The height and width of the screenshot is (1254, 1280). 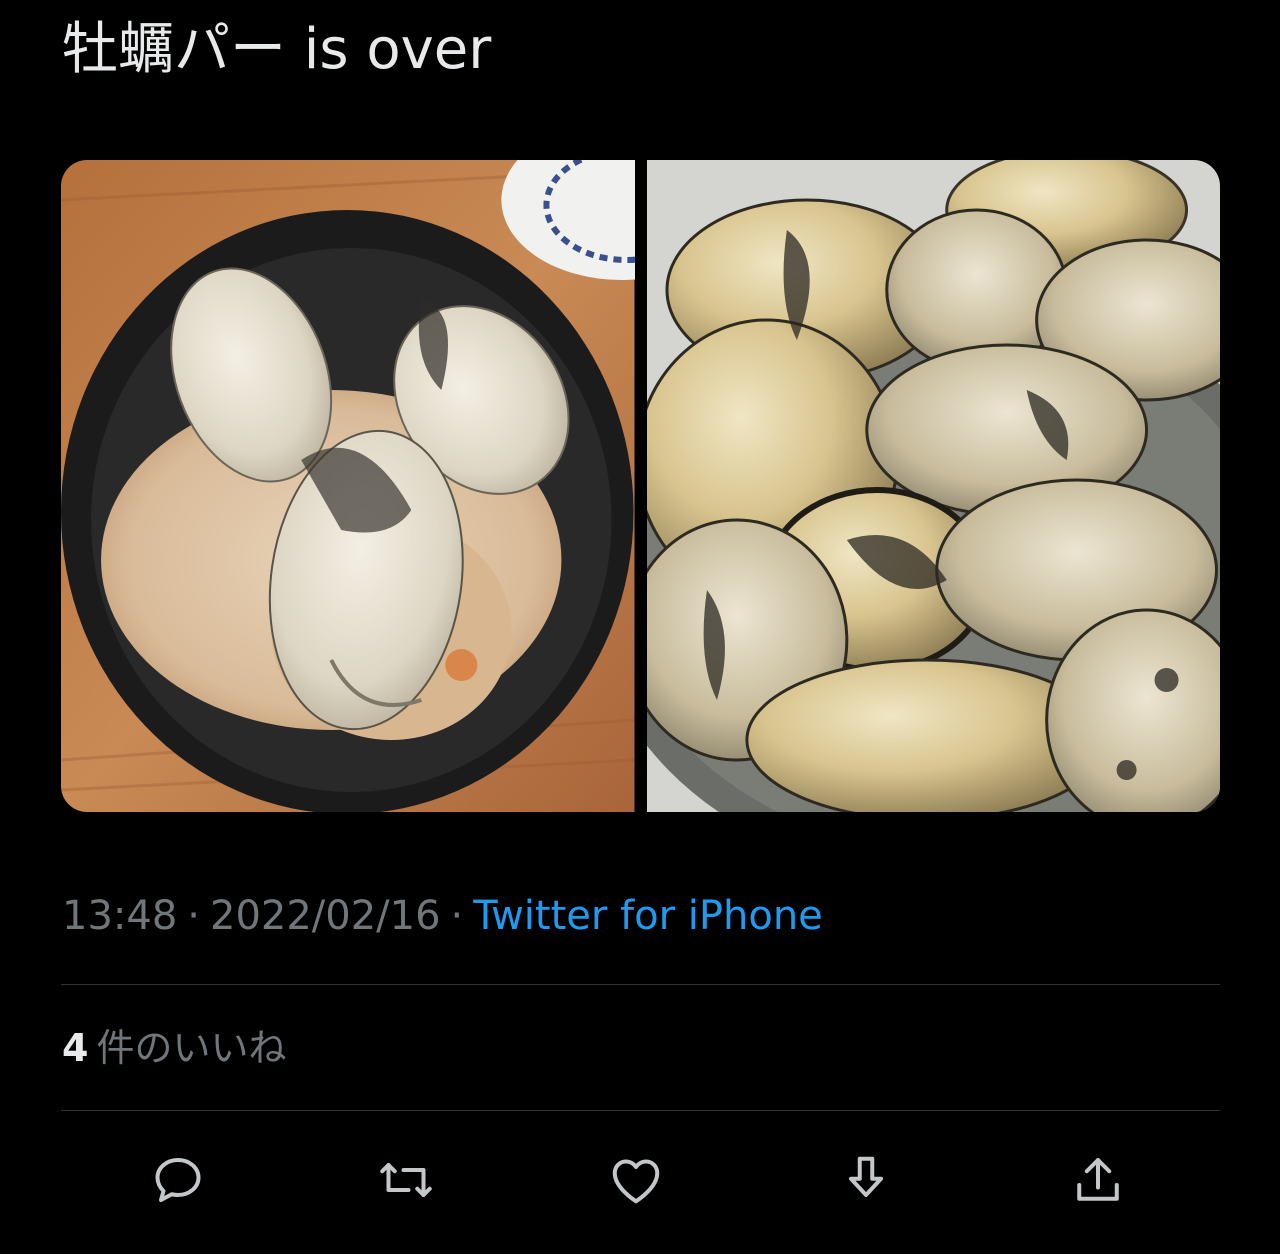 I want to click on bookmark-download-button, so click(x=866, y=1180).